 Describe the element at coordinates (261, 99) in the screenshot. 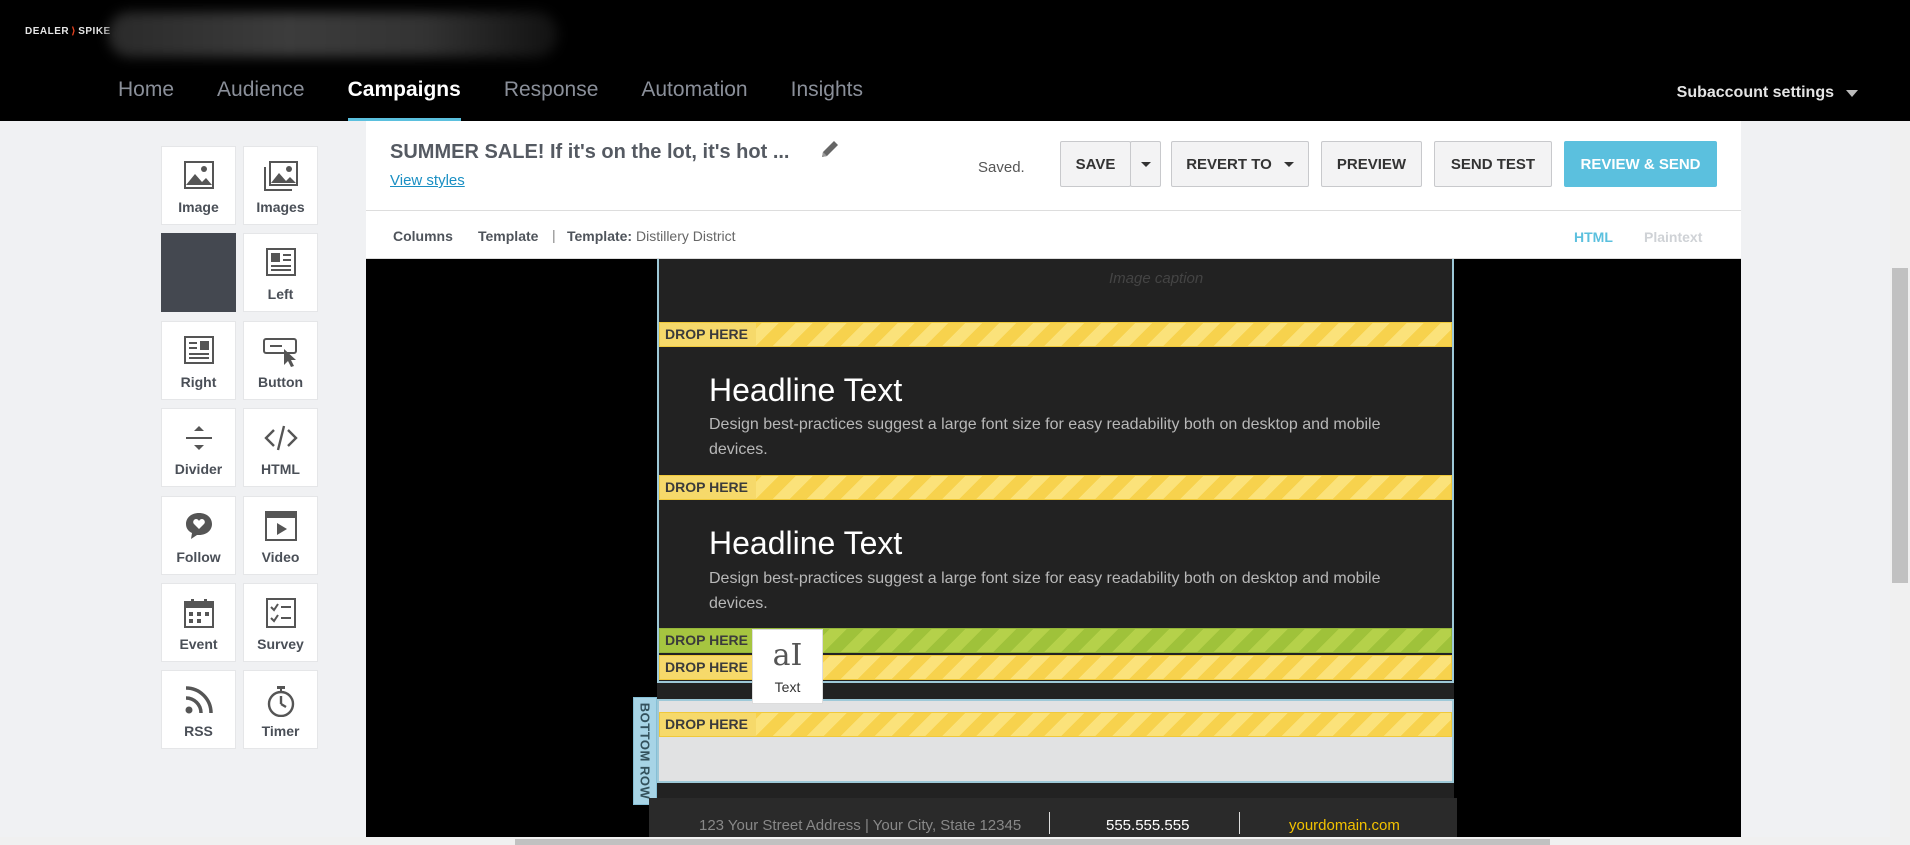

I see `nav-audience: Audience` at that location.